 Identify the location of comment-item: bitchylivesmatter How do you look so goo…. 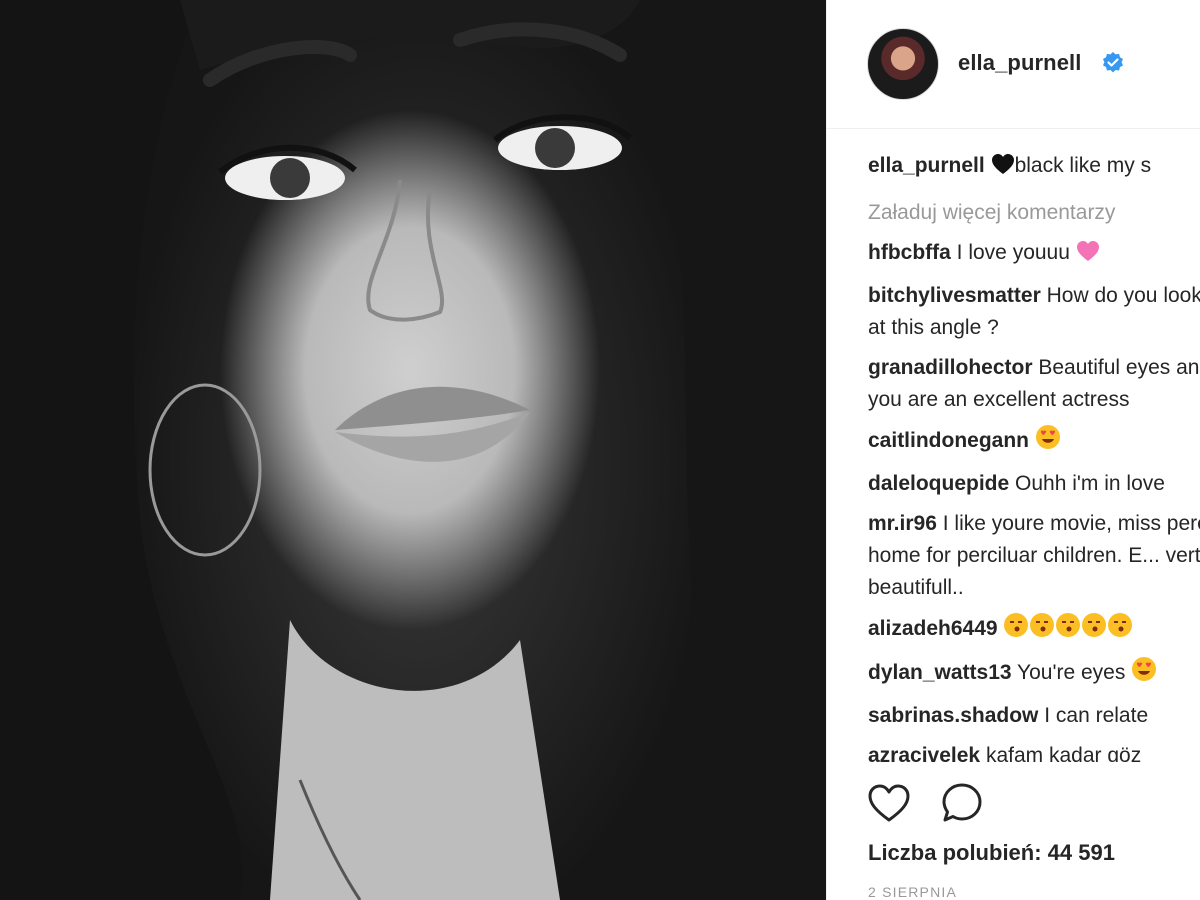
(1034, 312).